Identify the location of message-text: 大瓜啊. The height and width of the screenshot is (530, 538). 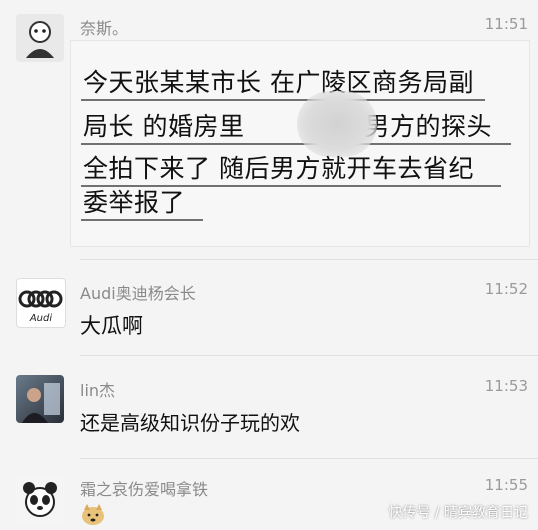
(111, 325).